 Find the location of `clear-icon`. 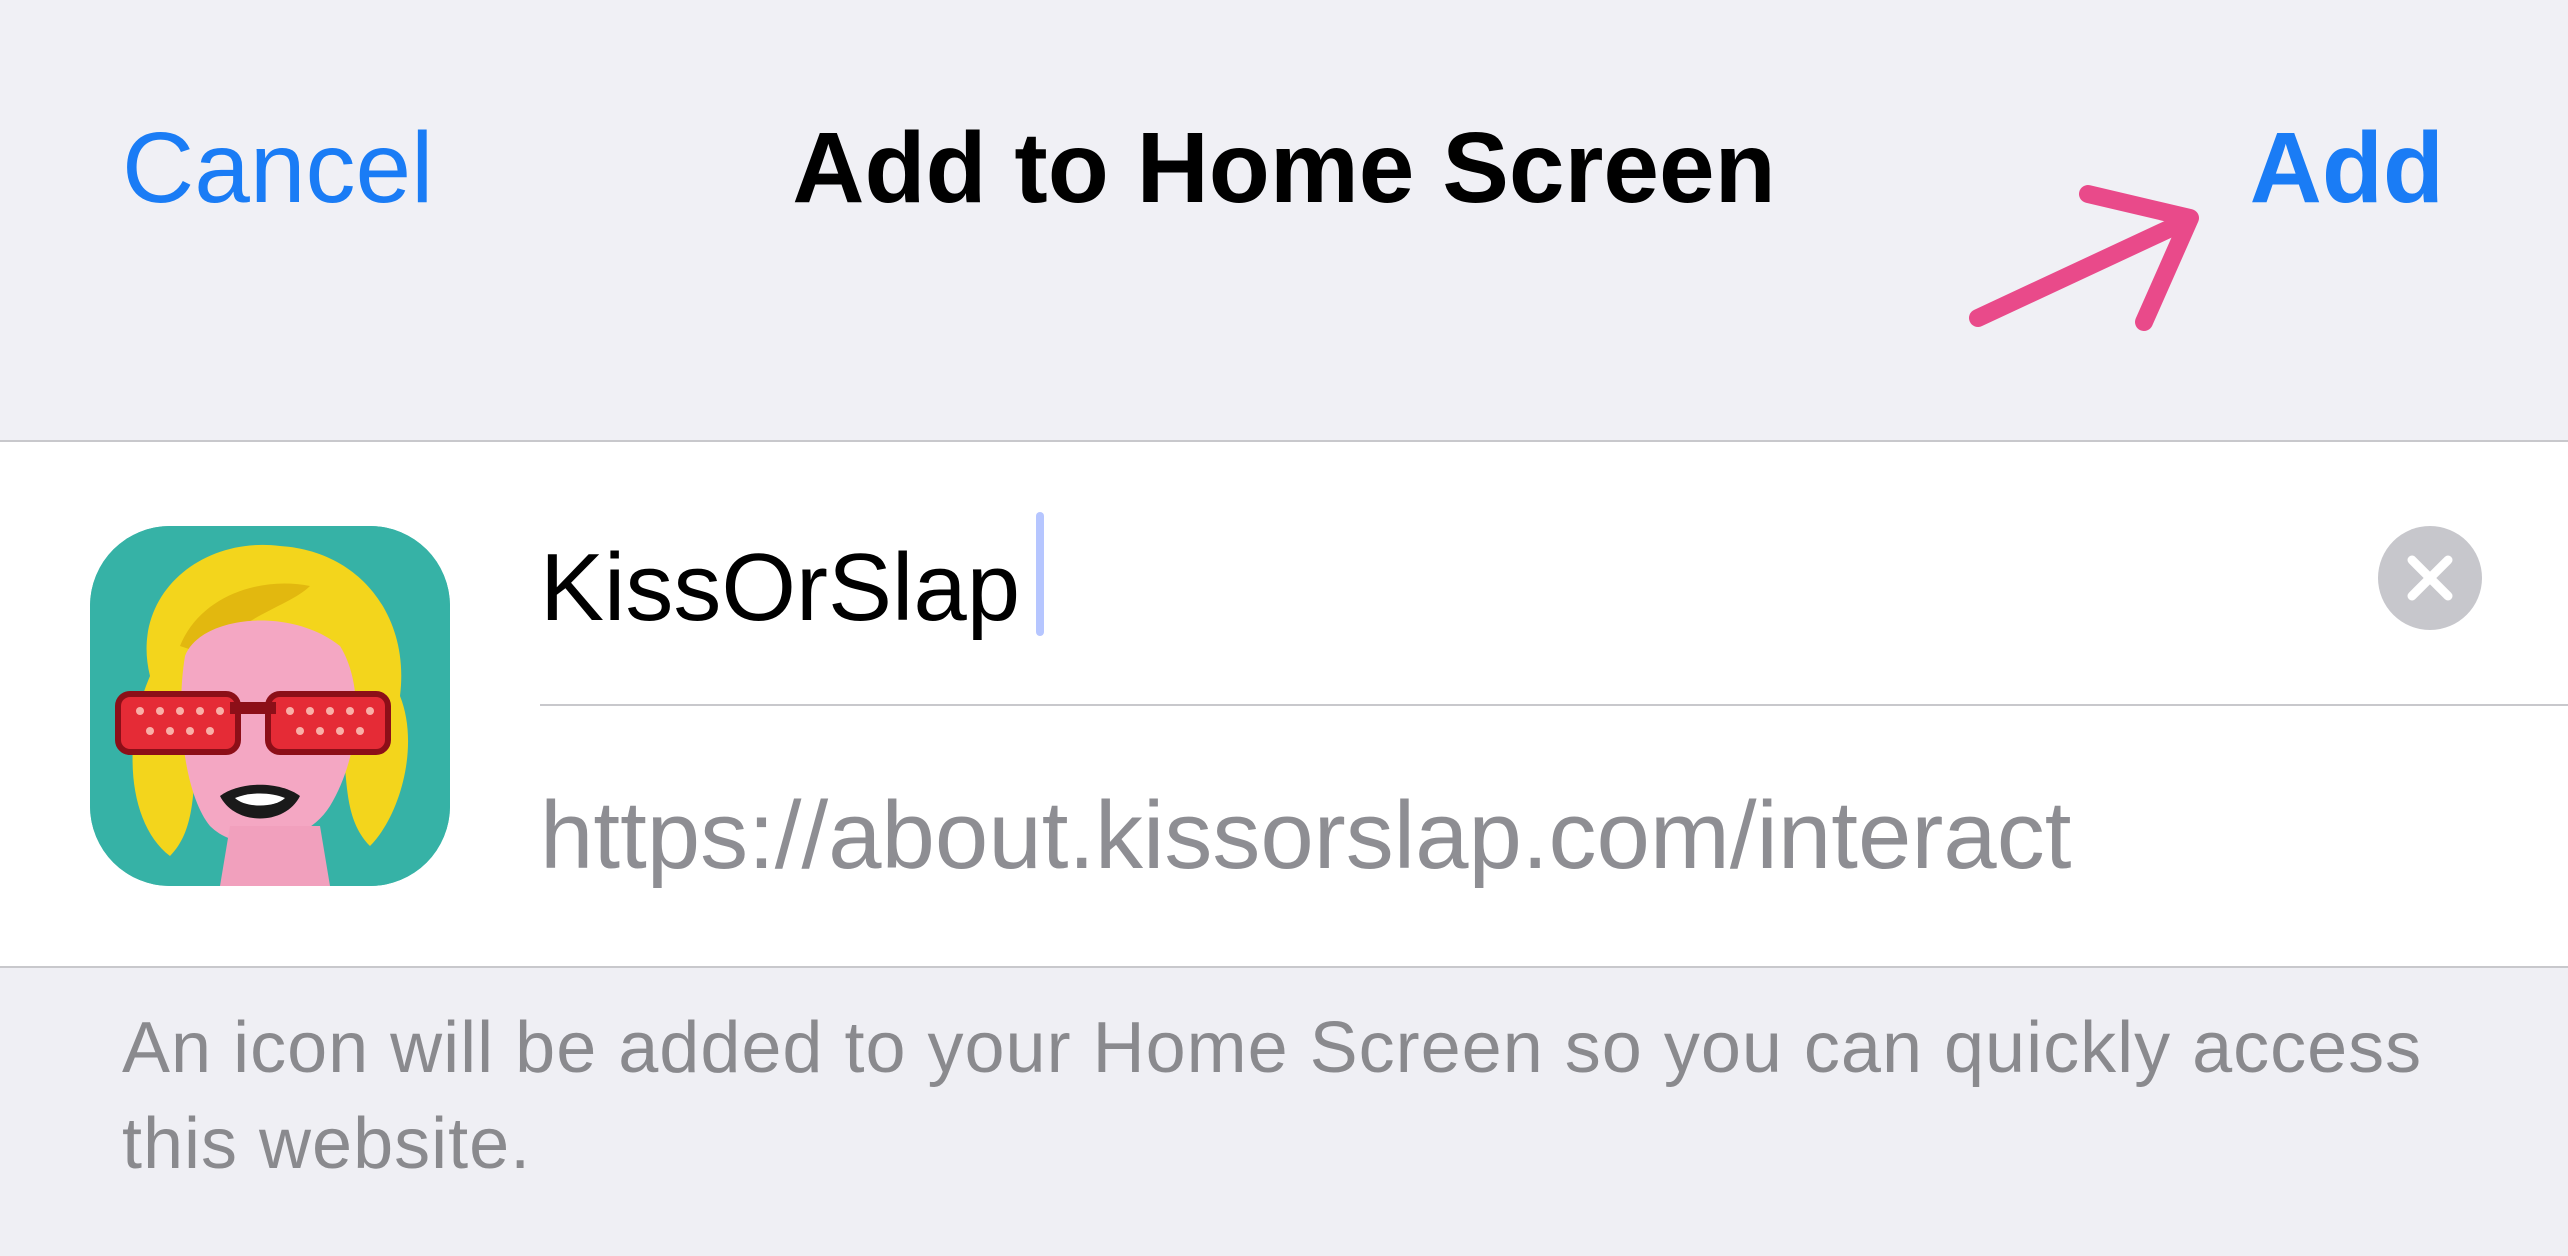

clear-icon is located at coordinates (2430, 578).